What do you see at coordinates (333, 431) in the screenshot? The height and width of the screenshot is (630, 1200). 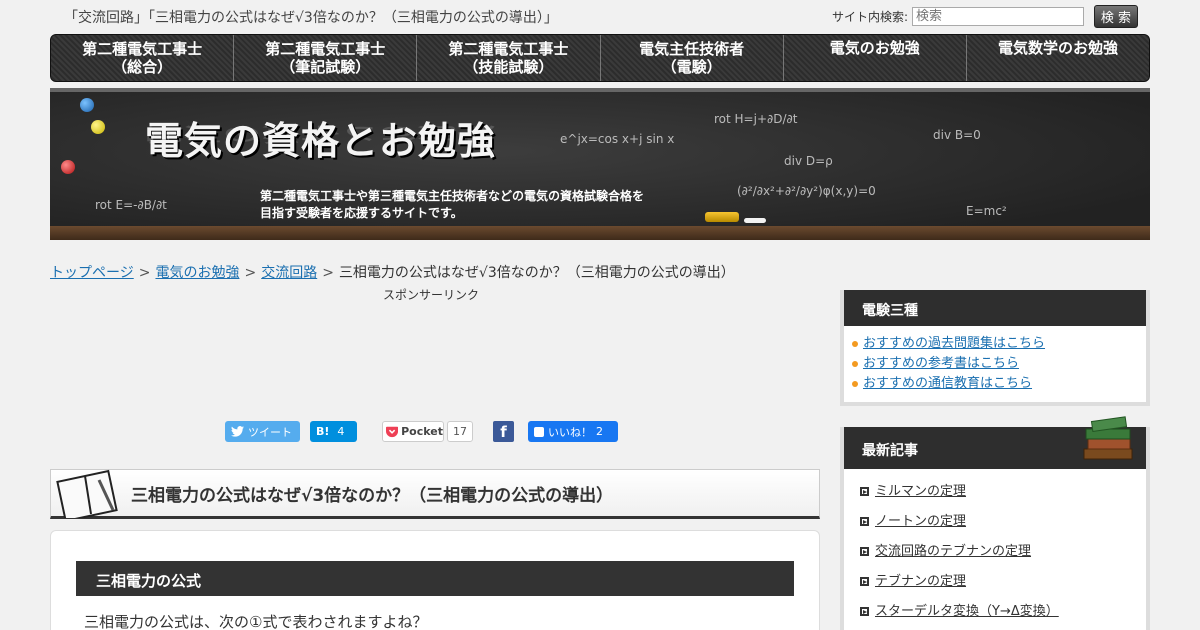 I see `hatena-bookmark-button: B! 4` at bounding box center [333, 431].